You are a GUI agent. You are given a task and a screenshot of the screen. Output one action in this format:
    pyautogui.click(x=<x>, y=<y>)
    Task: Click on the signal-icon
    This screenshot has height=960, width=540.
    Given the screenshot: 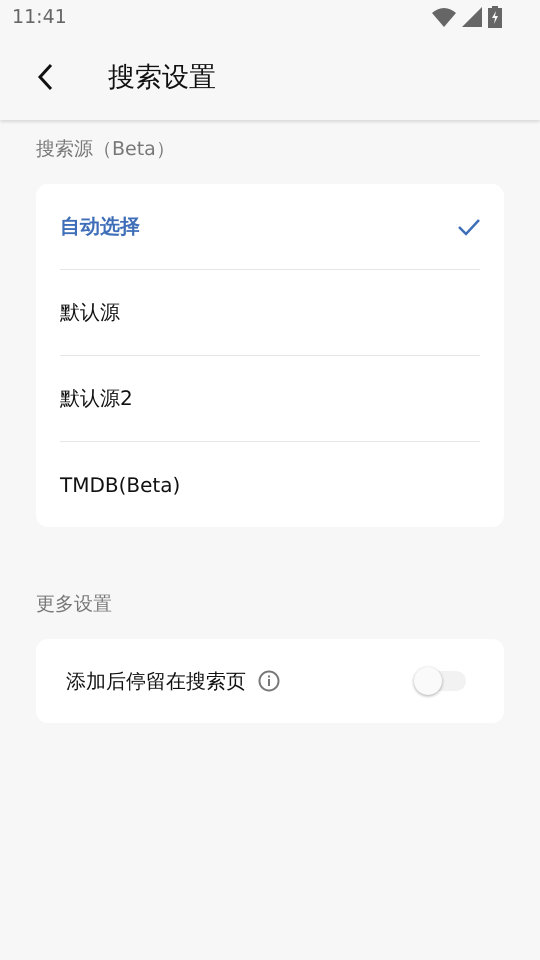 What is the action you would take?
    pyautogui.click(x=472, y=17)
    